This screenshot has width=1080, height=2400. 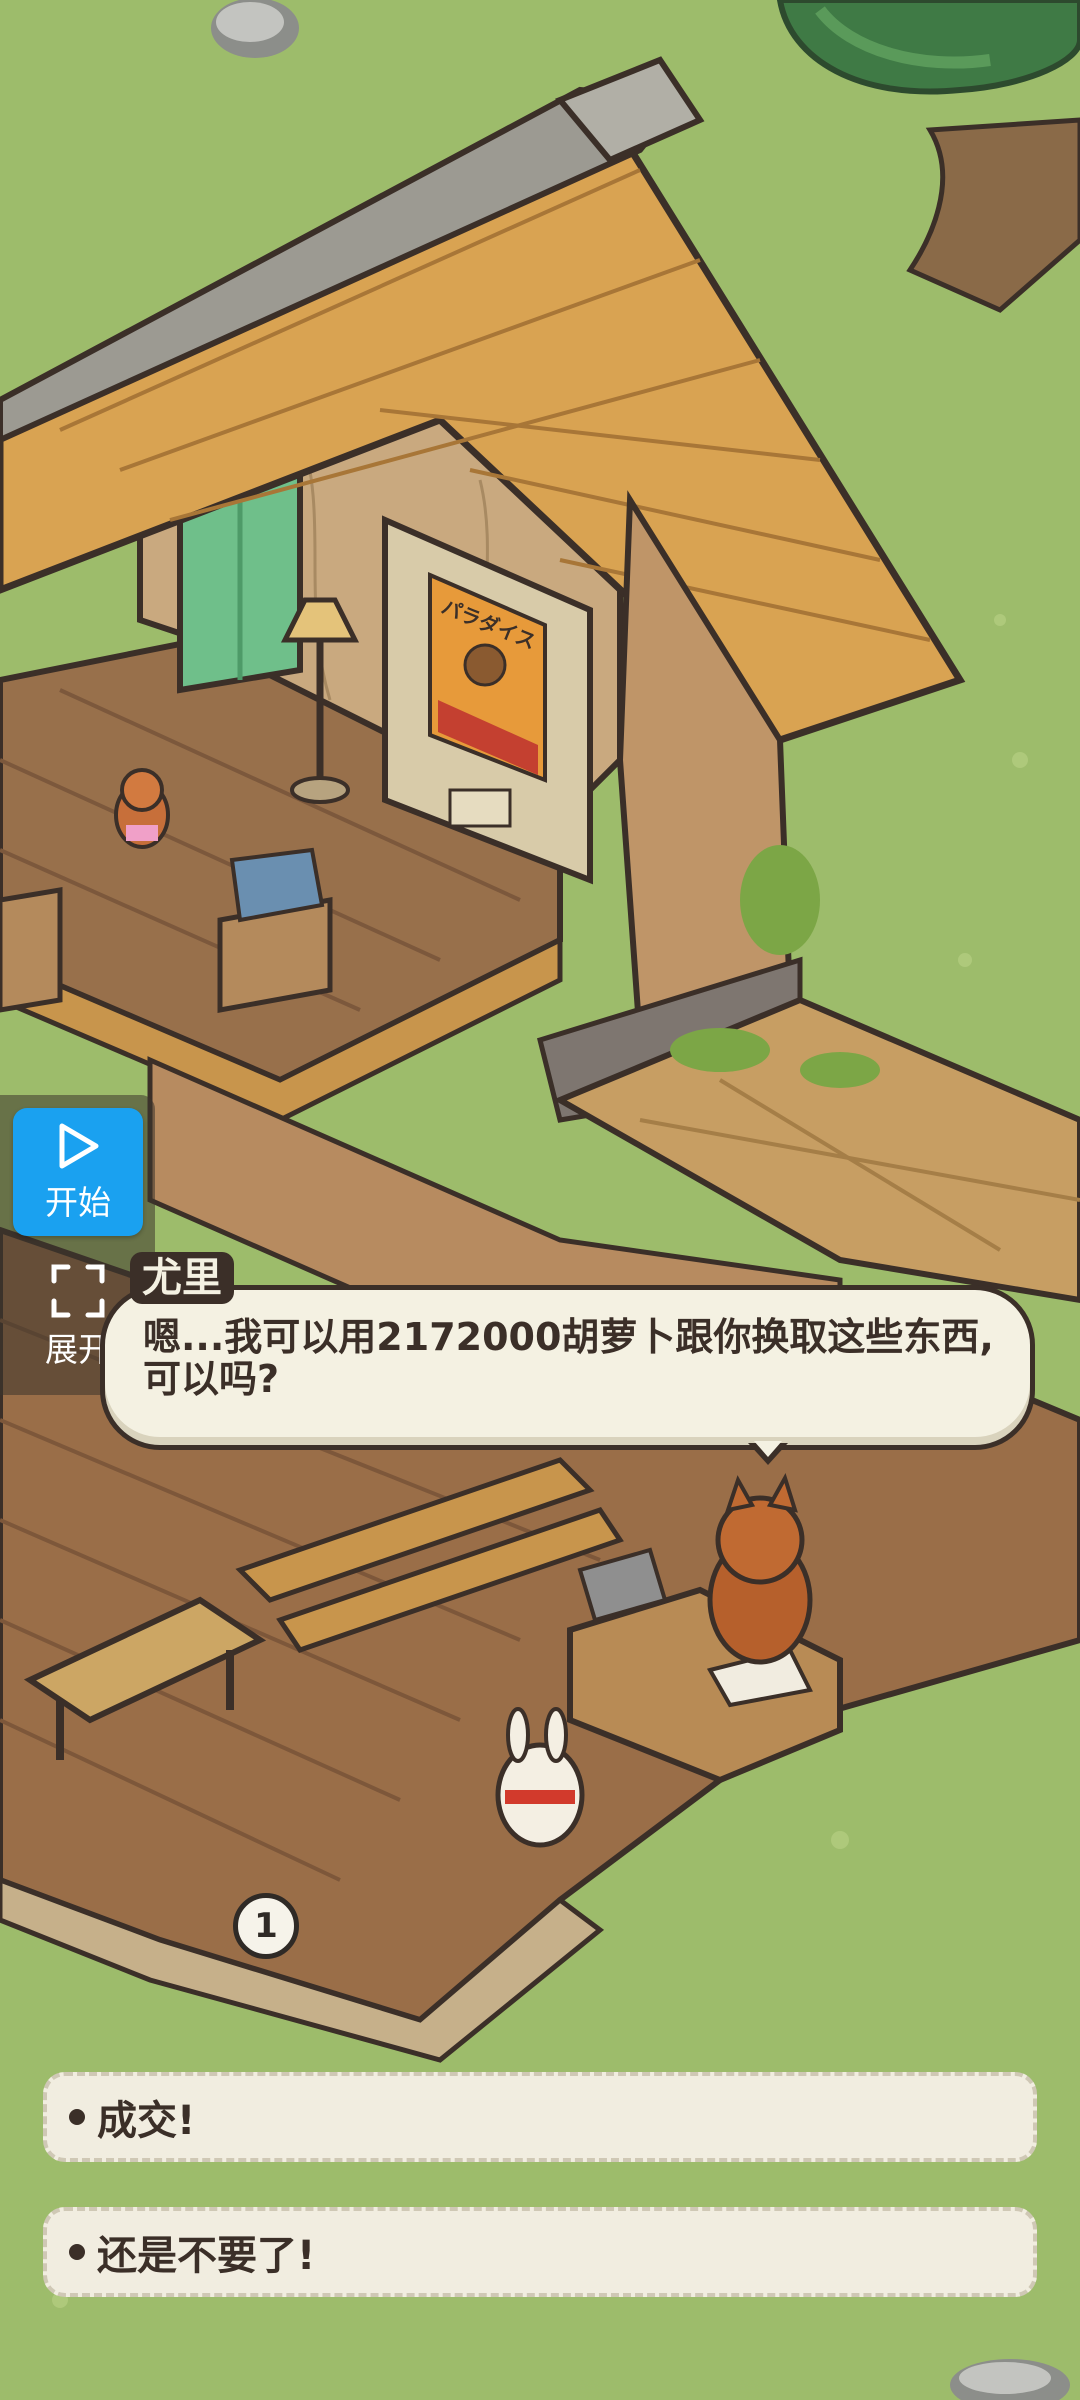 I want to click on pedestal-left, so click(x=31, y=950).